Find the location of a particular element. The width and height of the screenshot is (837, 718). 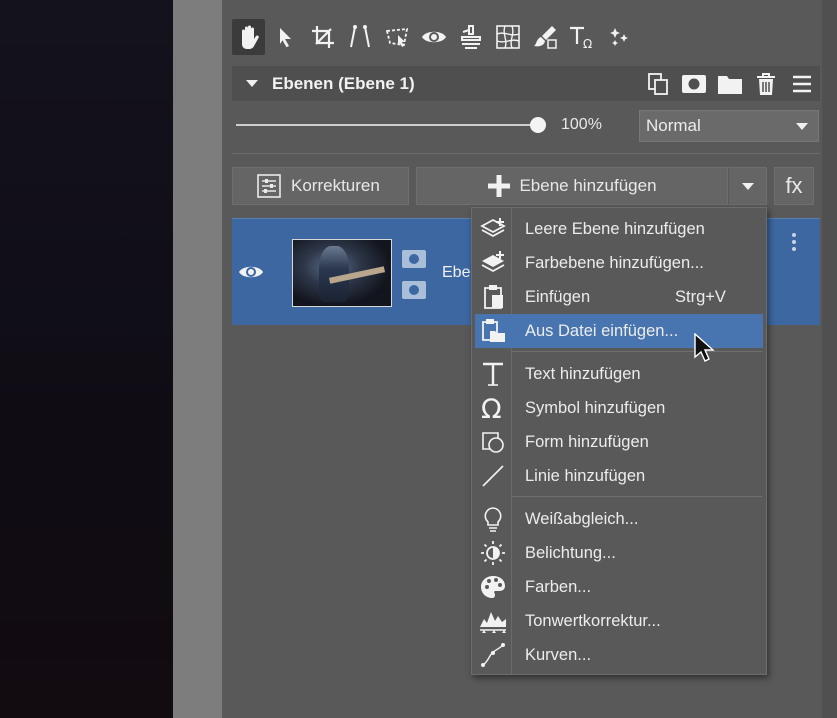

menu-label: Form hinzufügen is located at coordinates (587, 441).